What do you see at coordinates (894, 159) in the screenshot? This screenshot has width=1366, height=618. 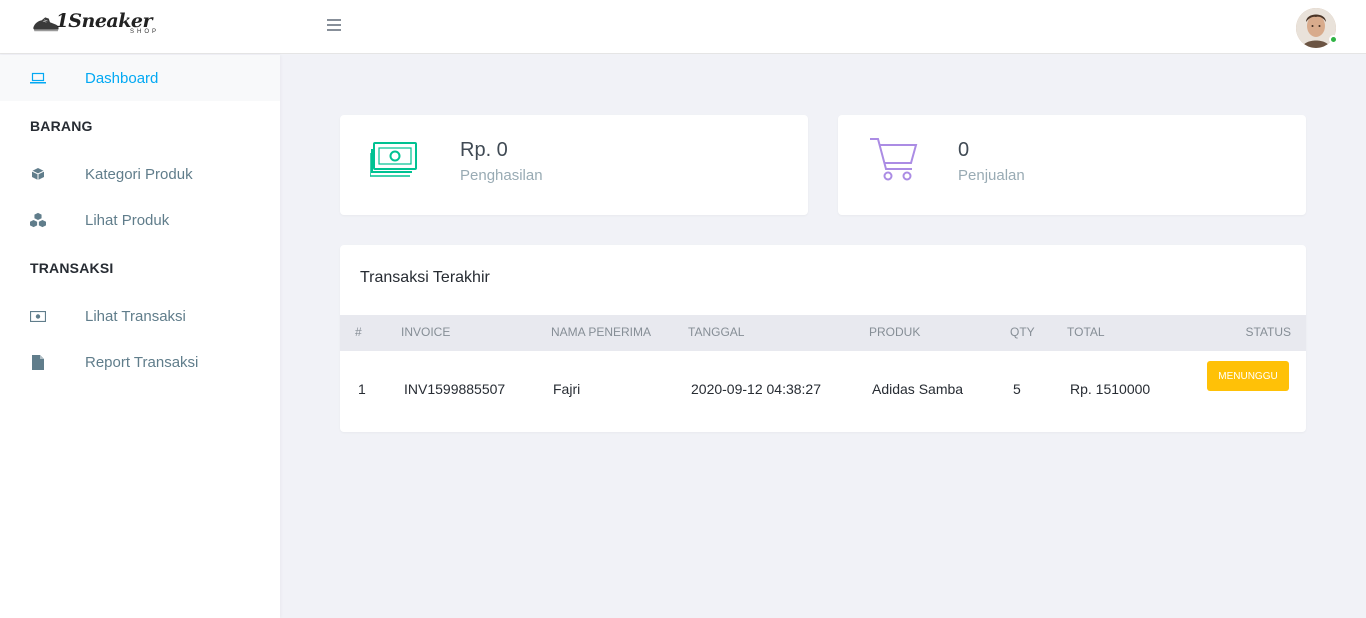 I see `cart-icon` at bounding box center [894, 159].